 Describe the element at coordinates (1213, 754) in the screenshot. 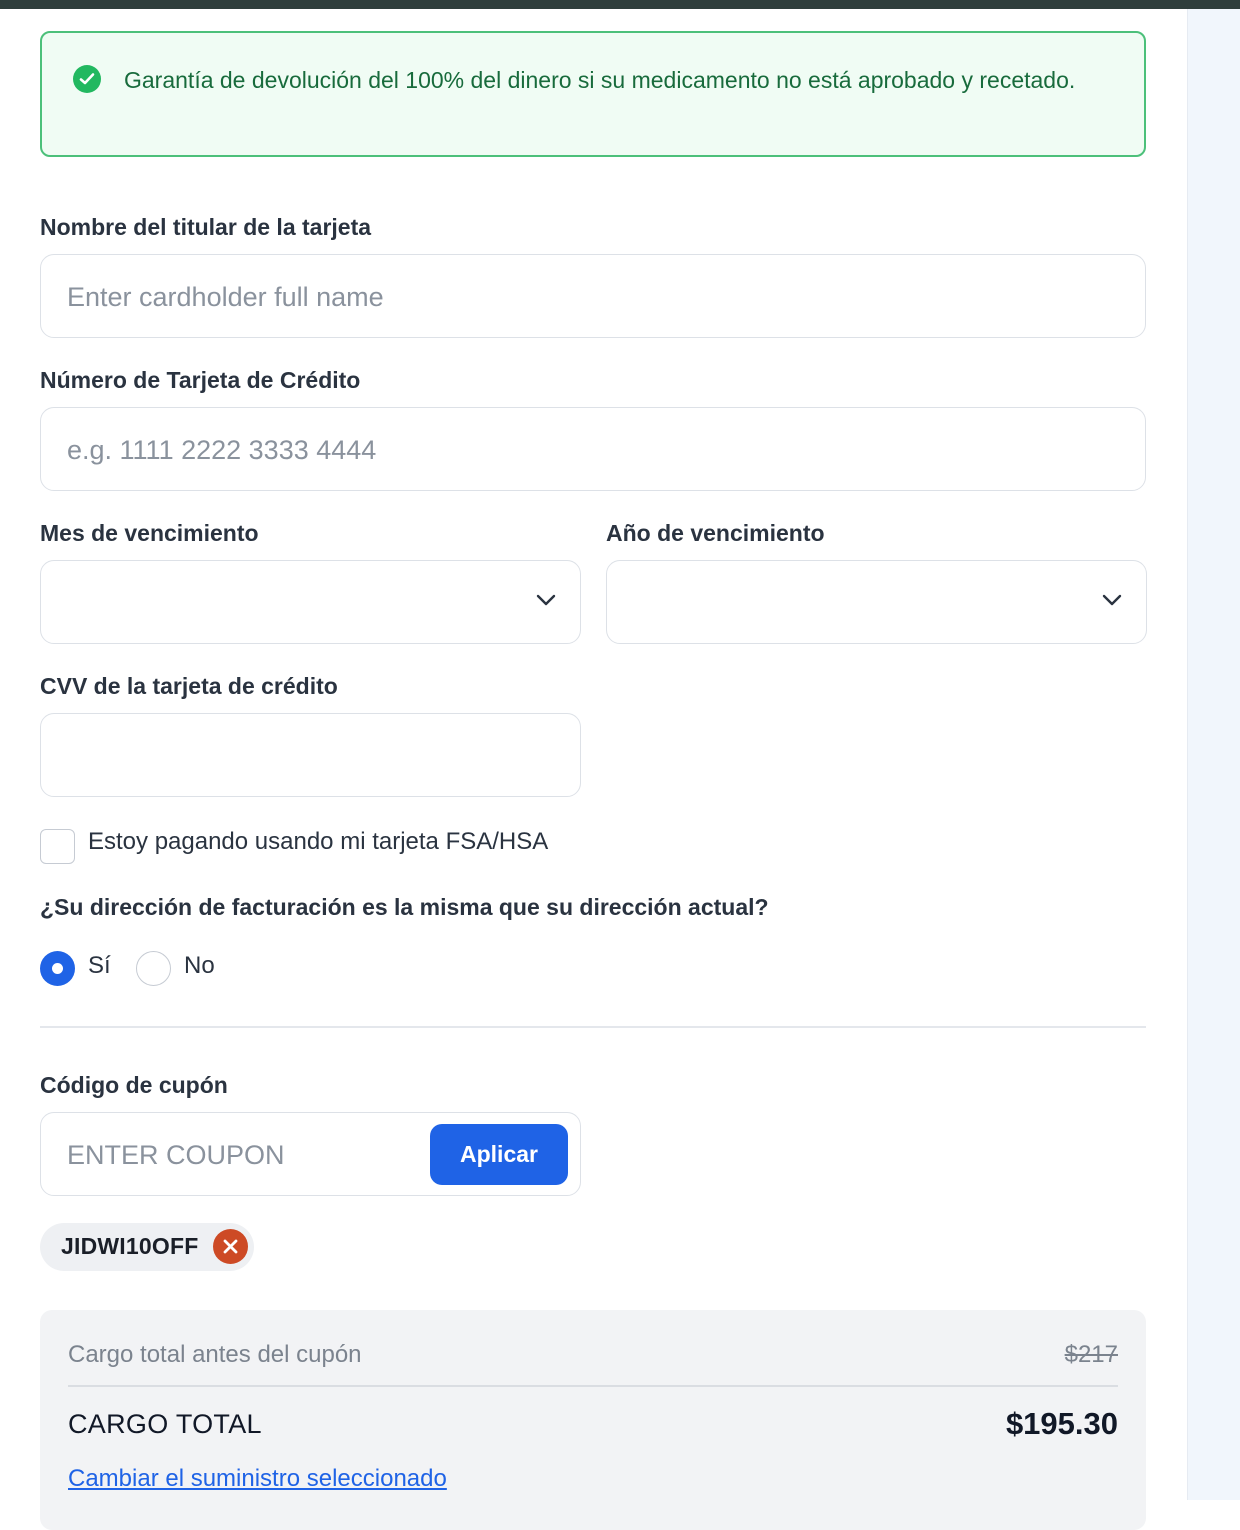

I see `side-panel` at that location.